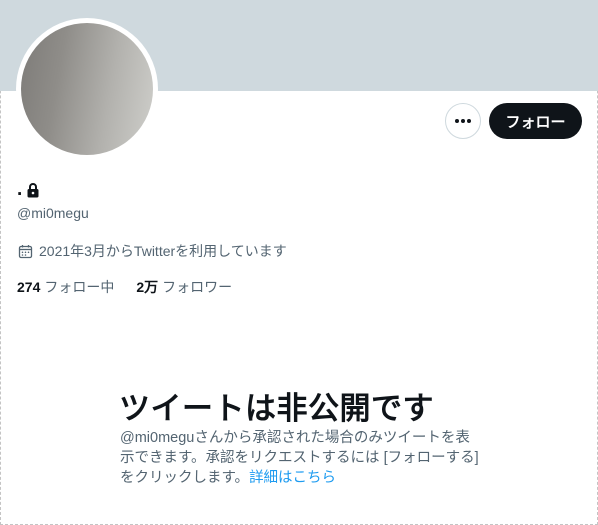 This screenshot has width=598, height=525. I want to click on ellipsis-icon, so click(463, 121).